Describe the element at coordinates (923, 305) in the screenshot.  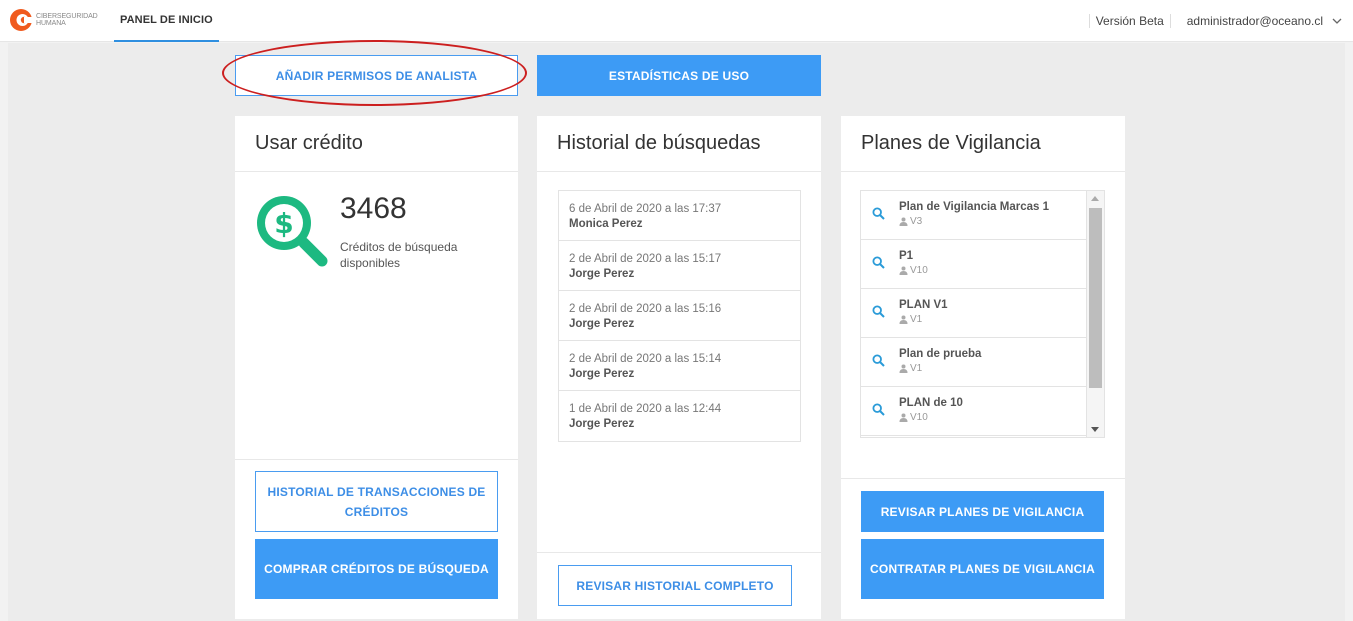
I see `plan-name: PLAN V1` at that location.